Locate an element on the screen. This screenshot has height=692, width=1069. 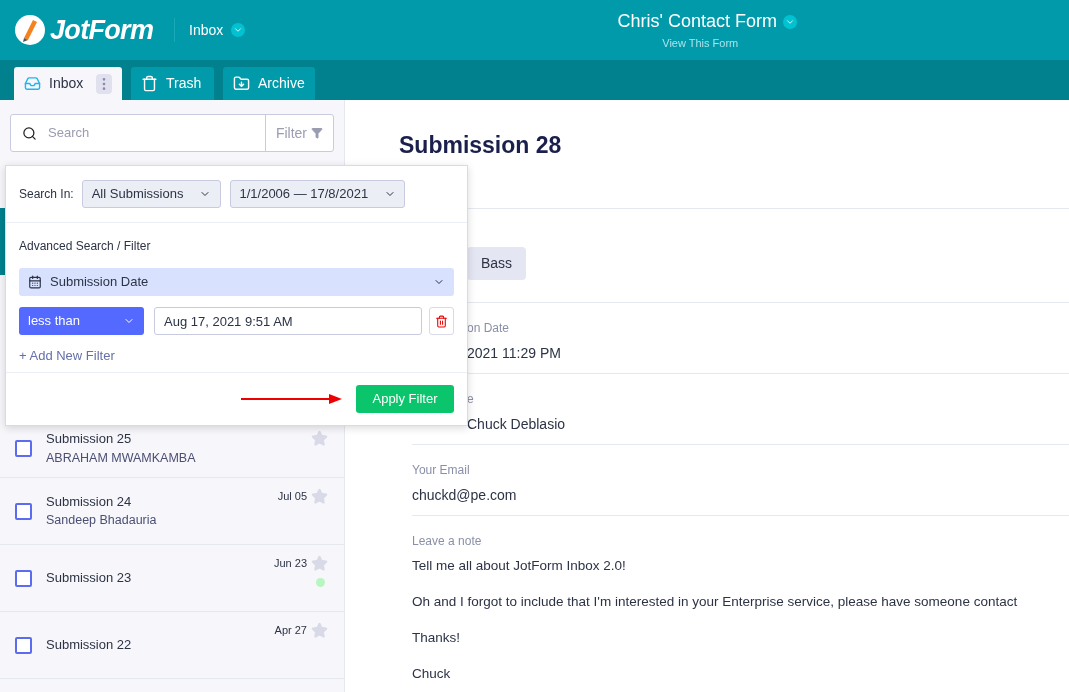
note-paragraph: Tell me all about JotForm Inbox 2.0! is located at coordinates (519, 565).